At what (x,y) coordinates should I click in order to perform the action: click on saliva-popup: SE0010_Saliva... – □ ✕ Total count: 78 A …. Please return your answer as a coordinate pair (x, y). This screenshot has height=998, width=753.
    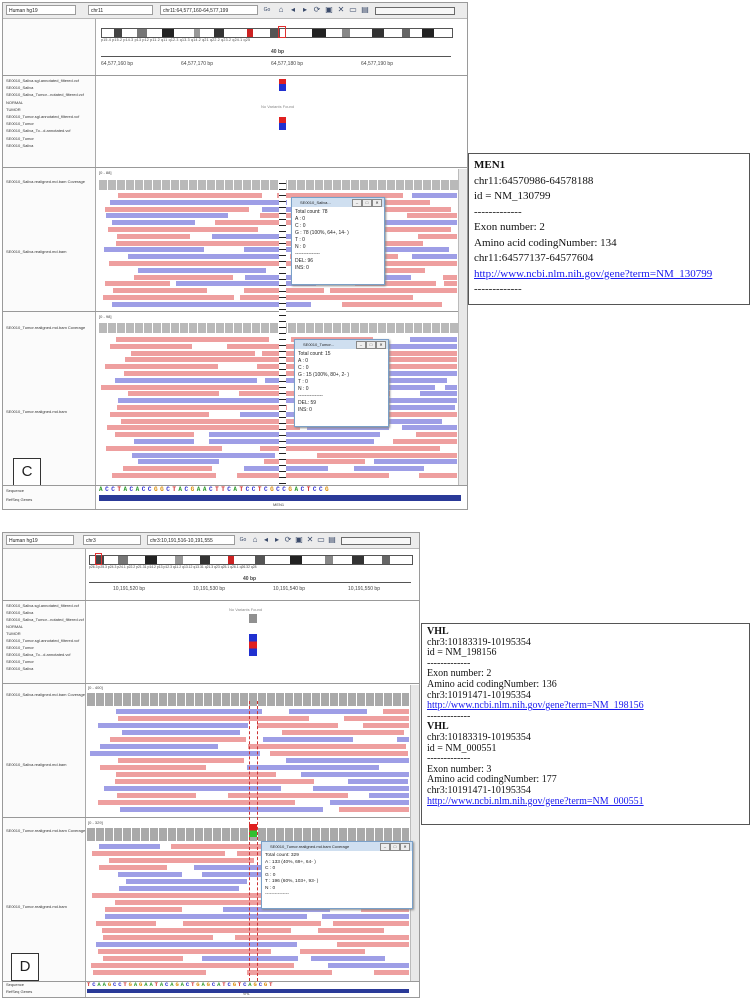
    Looking at the image, I should click on (338, 241).